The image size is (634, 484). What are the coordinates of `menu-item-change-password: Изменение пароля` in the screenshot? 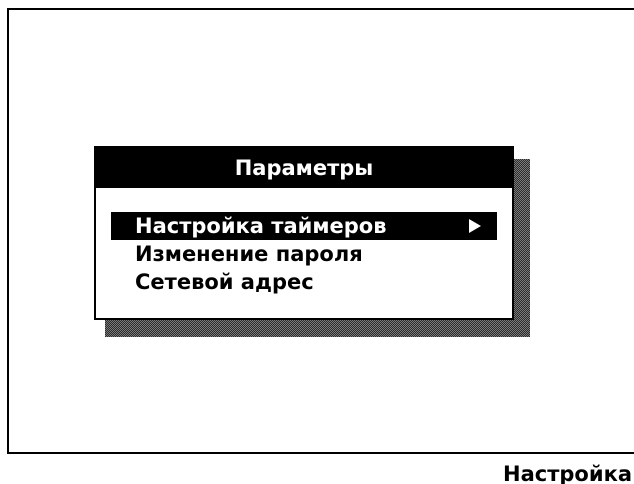 It's located at (304, 254).